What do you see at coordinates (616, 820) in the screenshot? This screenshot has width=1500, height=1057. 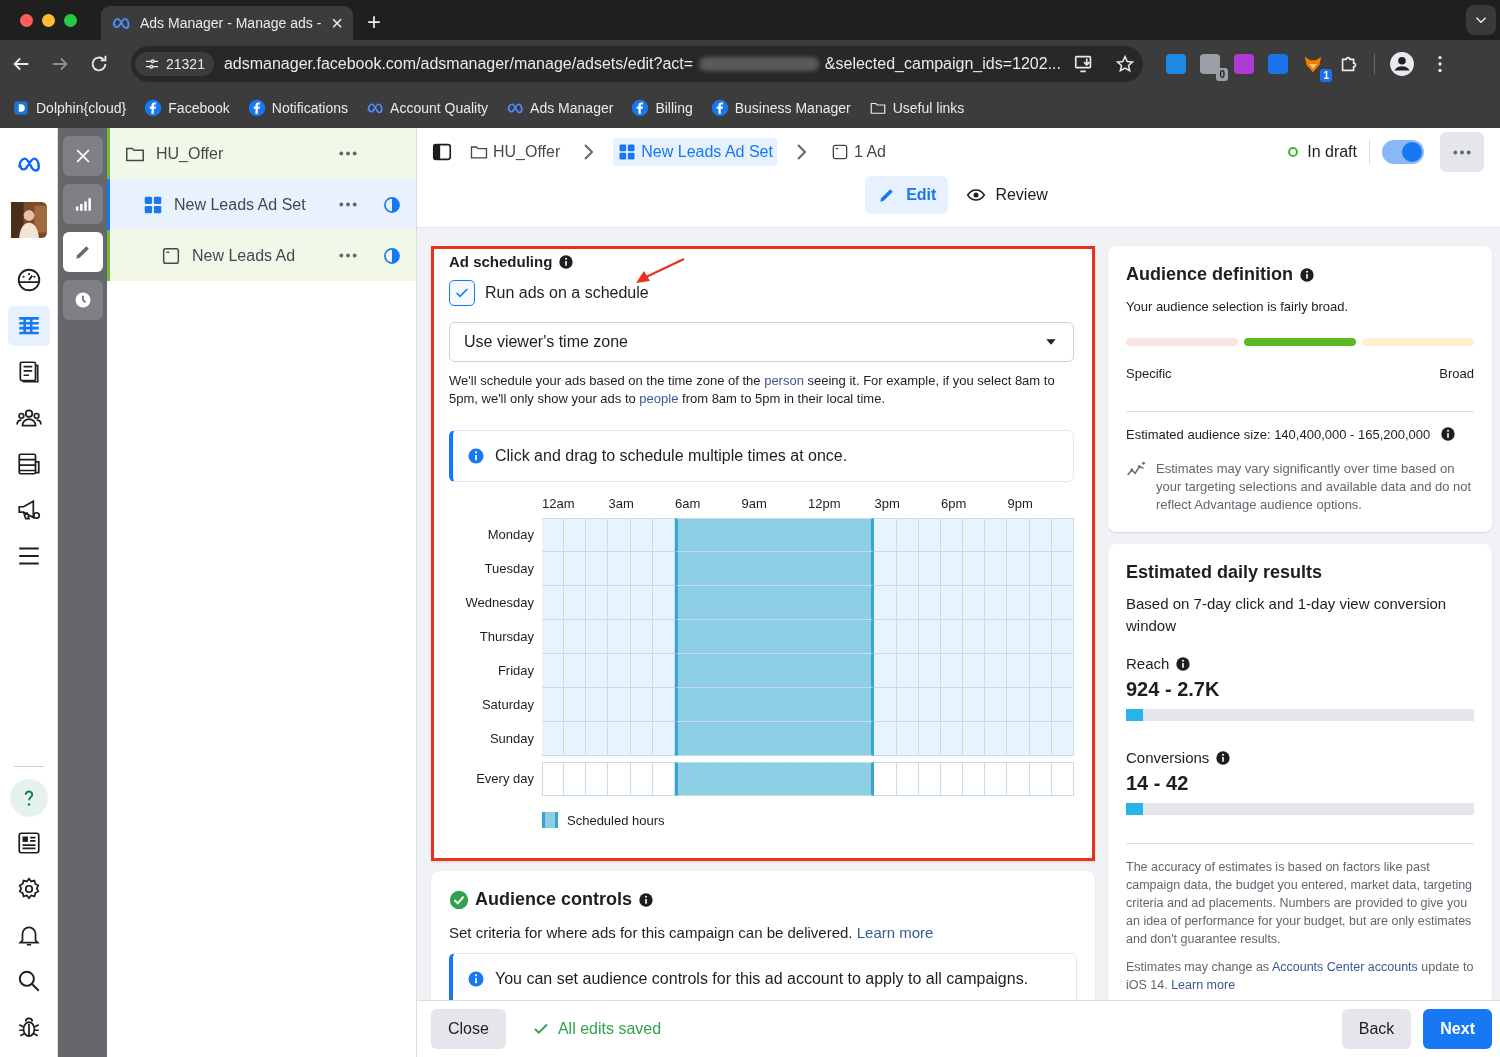 I see `legend-label: Scheduled hours` at bounding box center [616, 820].